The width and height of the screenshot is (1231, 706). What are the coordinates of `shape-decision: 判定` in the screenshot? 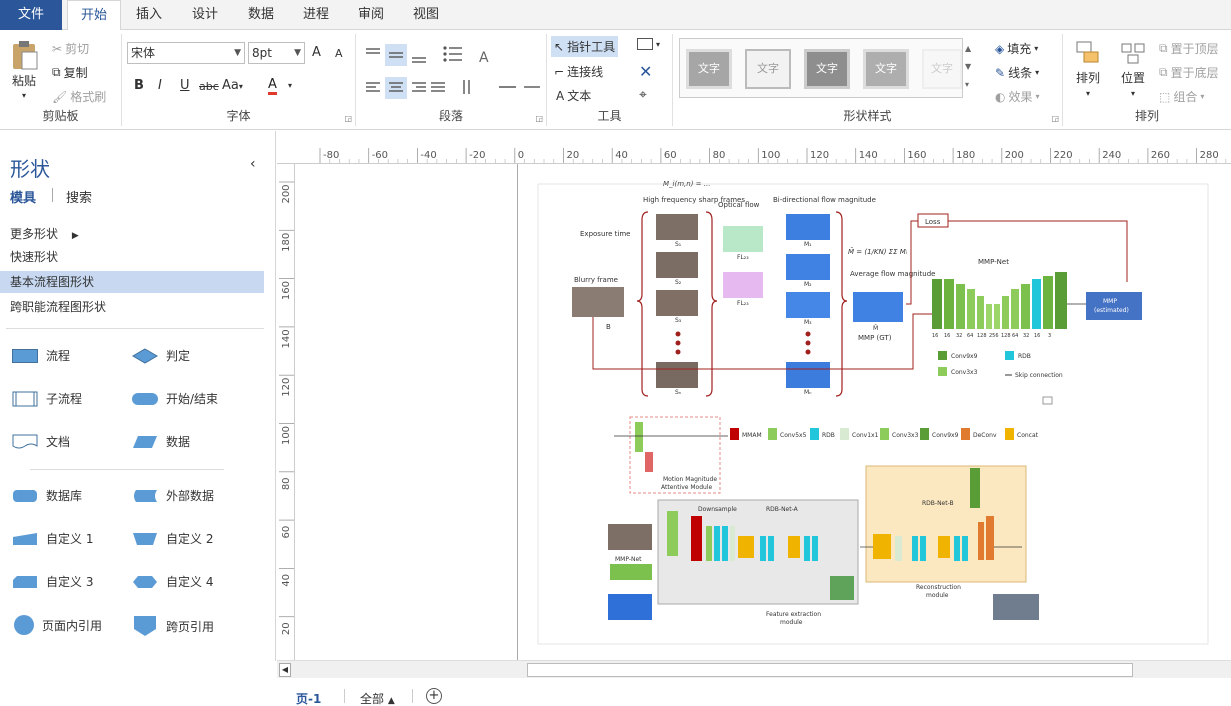 It's located at (161, 355).